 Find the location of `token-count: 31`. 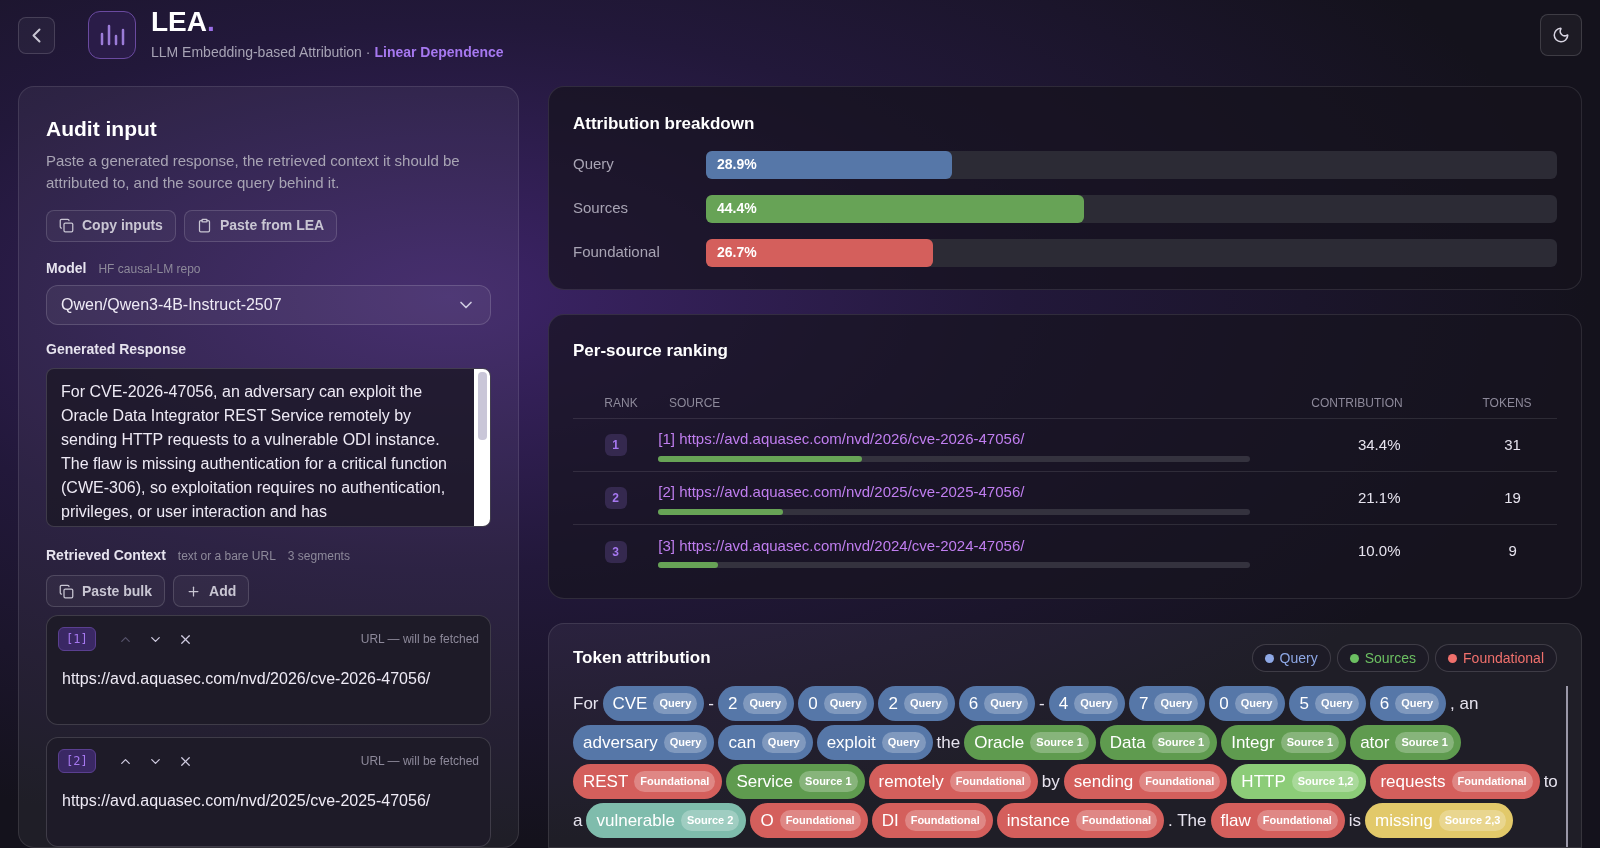

token-count: 31 is located at coordinates (1512, 444).